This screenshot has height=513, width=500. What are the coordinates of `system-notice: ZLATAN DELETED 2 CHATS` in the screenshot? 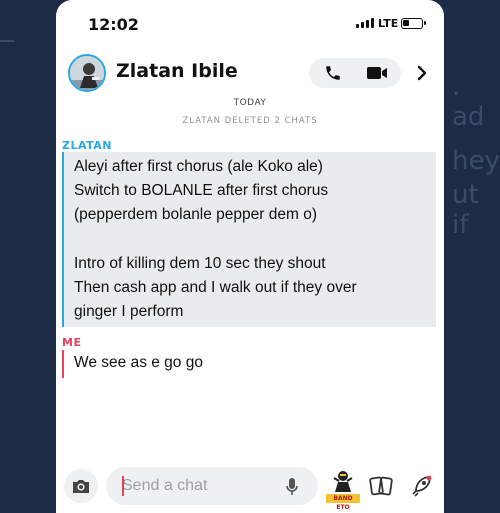 It's located at (250, 121).